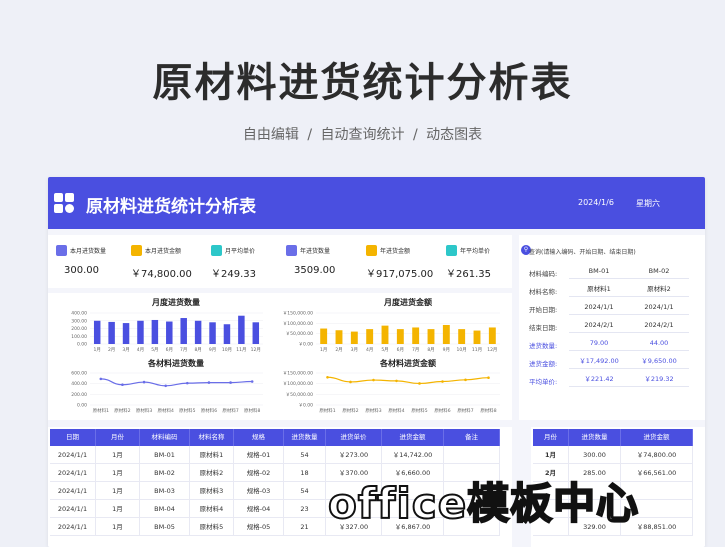 This screenshot has height=547, width=725. What do you see at coordinates (657, 454) in the screenshot?
I see `table-cell: ￥74,800.00` at bounding box center [657, 454].